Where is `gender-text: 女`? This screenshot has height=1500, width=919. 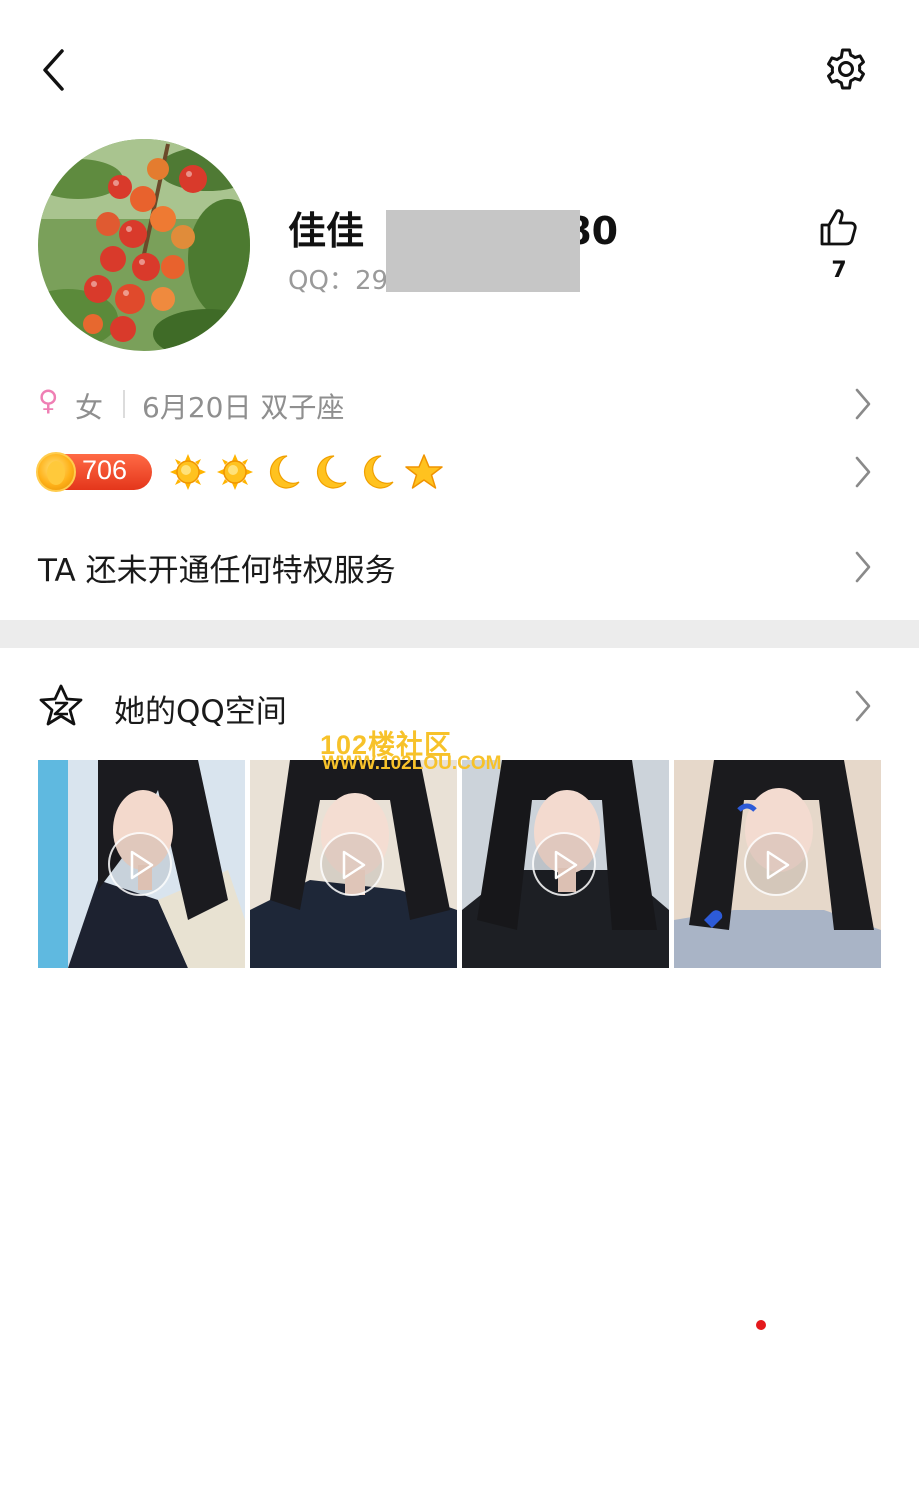 gender-text: 女 is located at coordinates (89, 407).